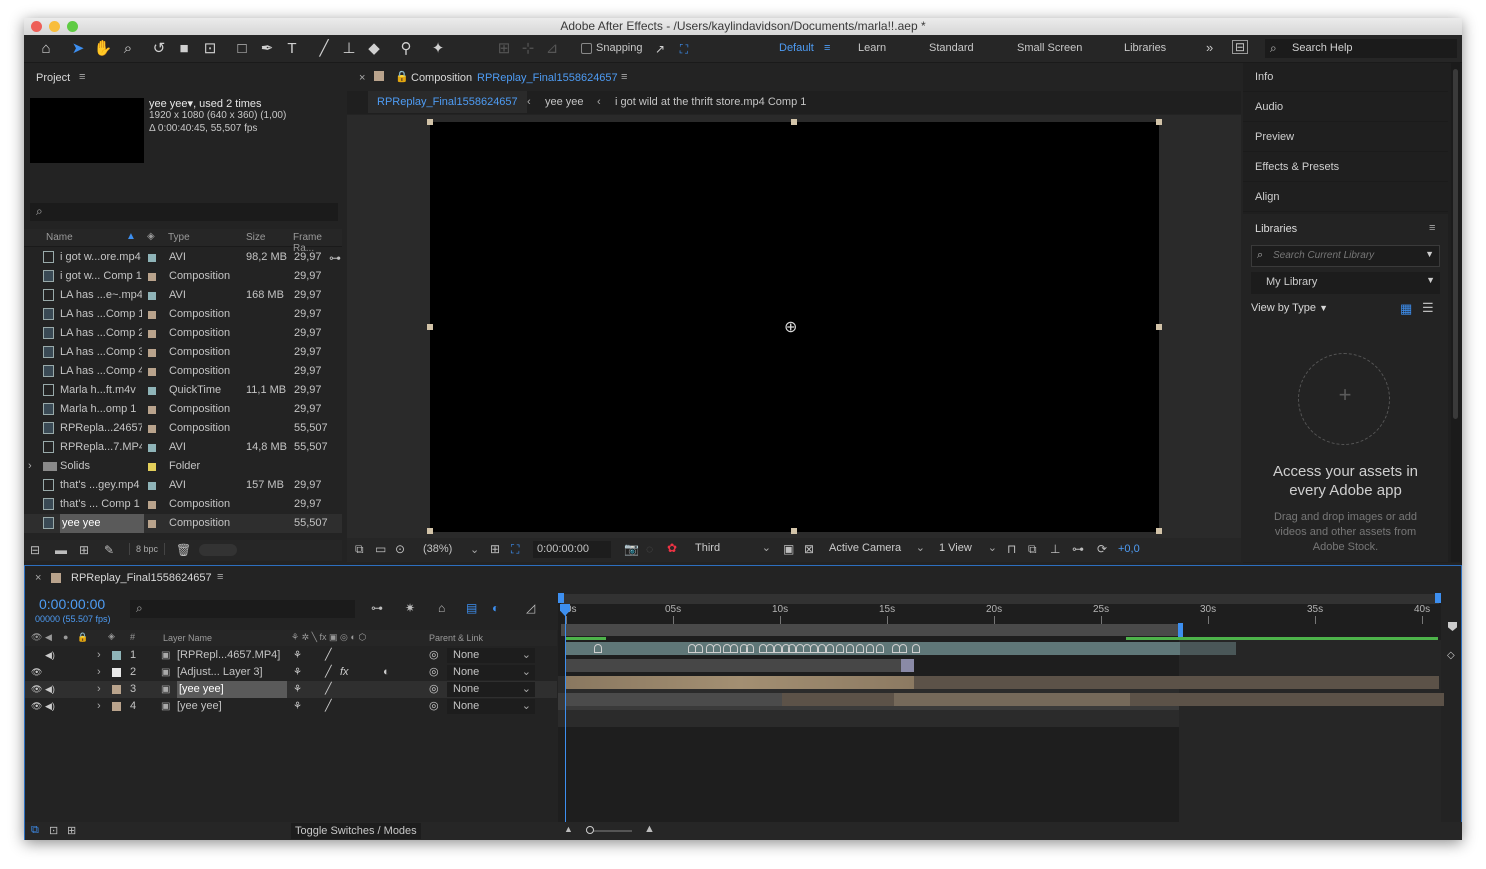 This screenshot has width=1486, height=869. I want to click on view-by-type-dropdown: View by Type ▼, so click(1289, 308).